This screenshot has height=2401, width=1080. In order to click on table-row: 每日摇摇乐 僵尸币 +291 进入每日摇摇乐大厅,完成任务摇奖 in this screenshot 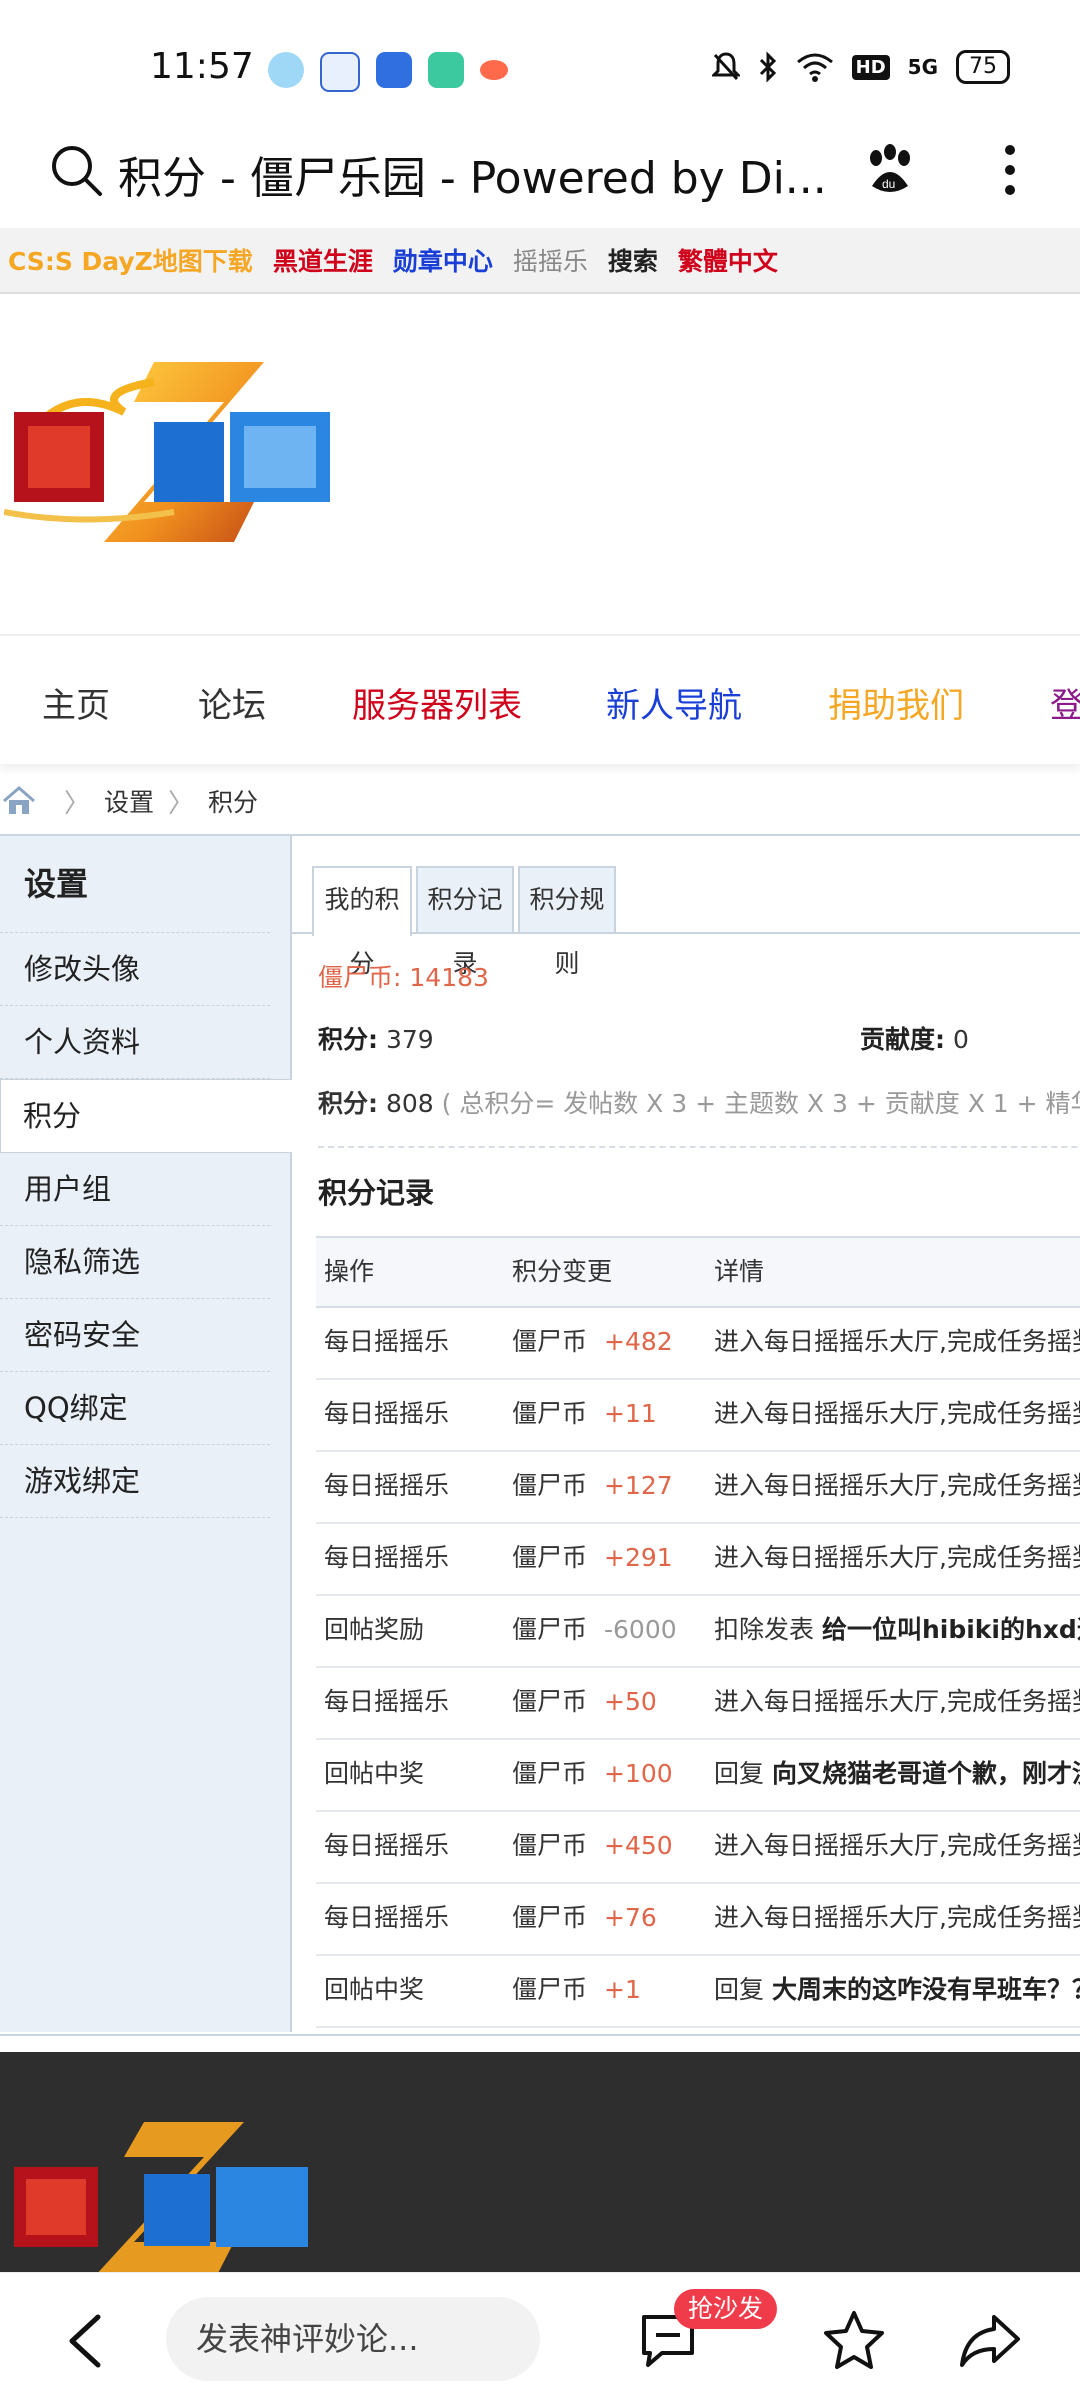, I will do `click(698, 1560)`.